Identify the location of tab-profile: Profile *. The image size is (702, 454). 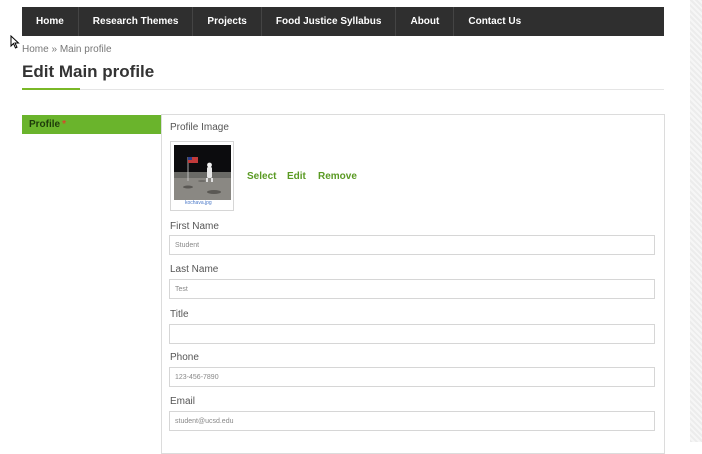
(91, 124).